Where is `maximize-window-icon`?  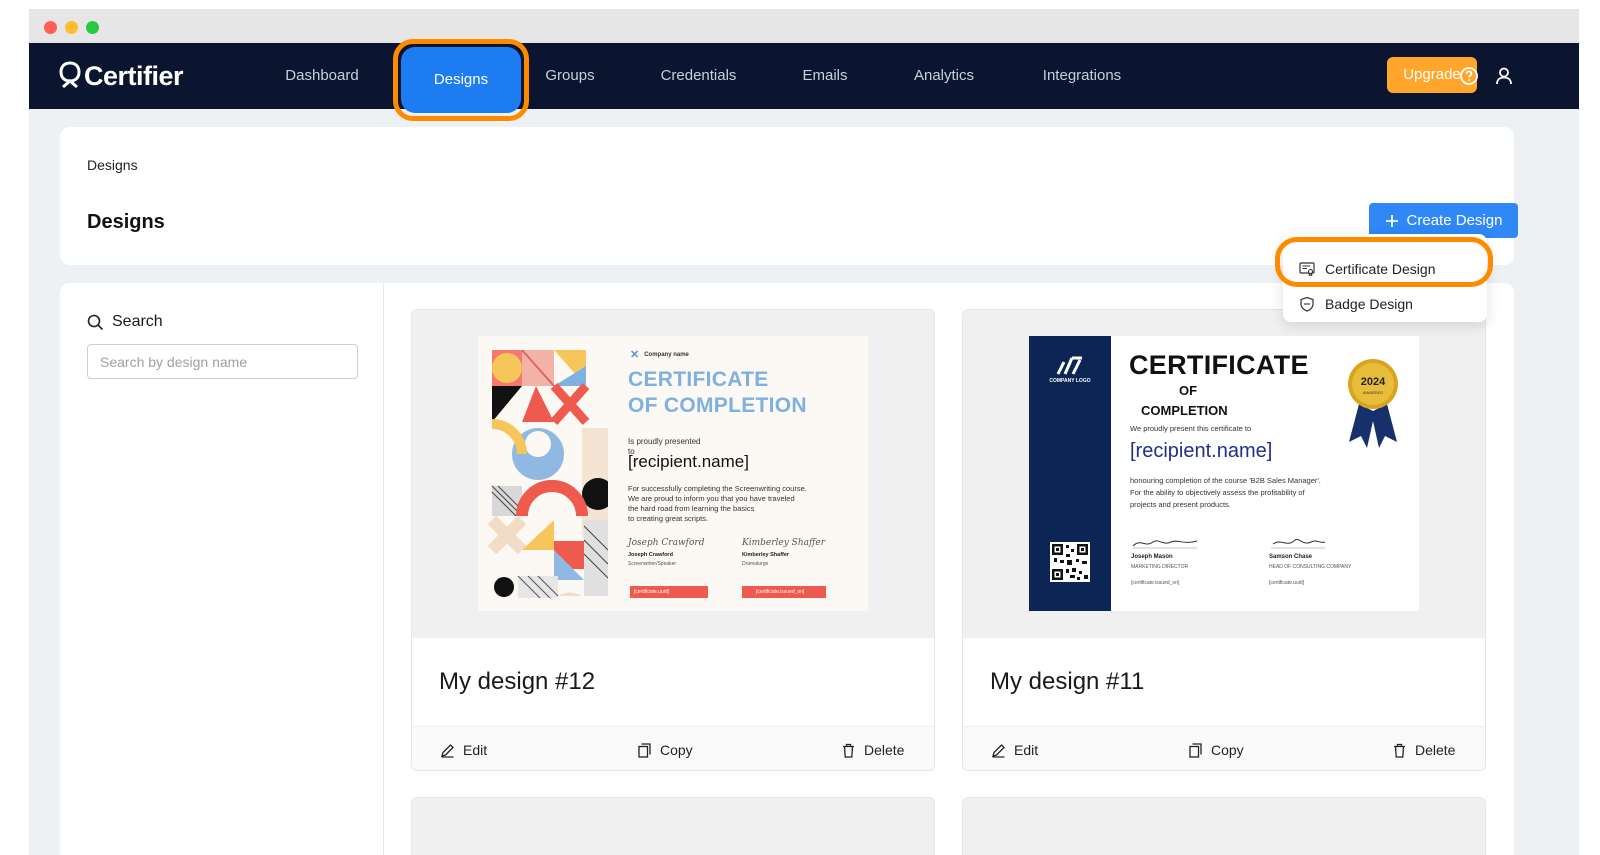
maximize-window-icon is located at coordinates (92, 27).